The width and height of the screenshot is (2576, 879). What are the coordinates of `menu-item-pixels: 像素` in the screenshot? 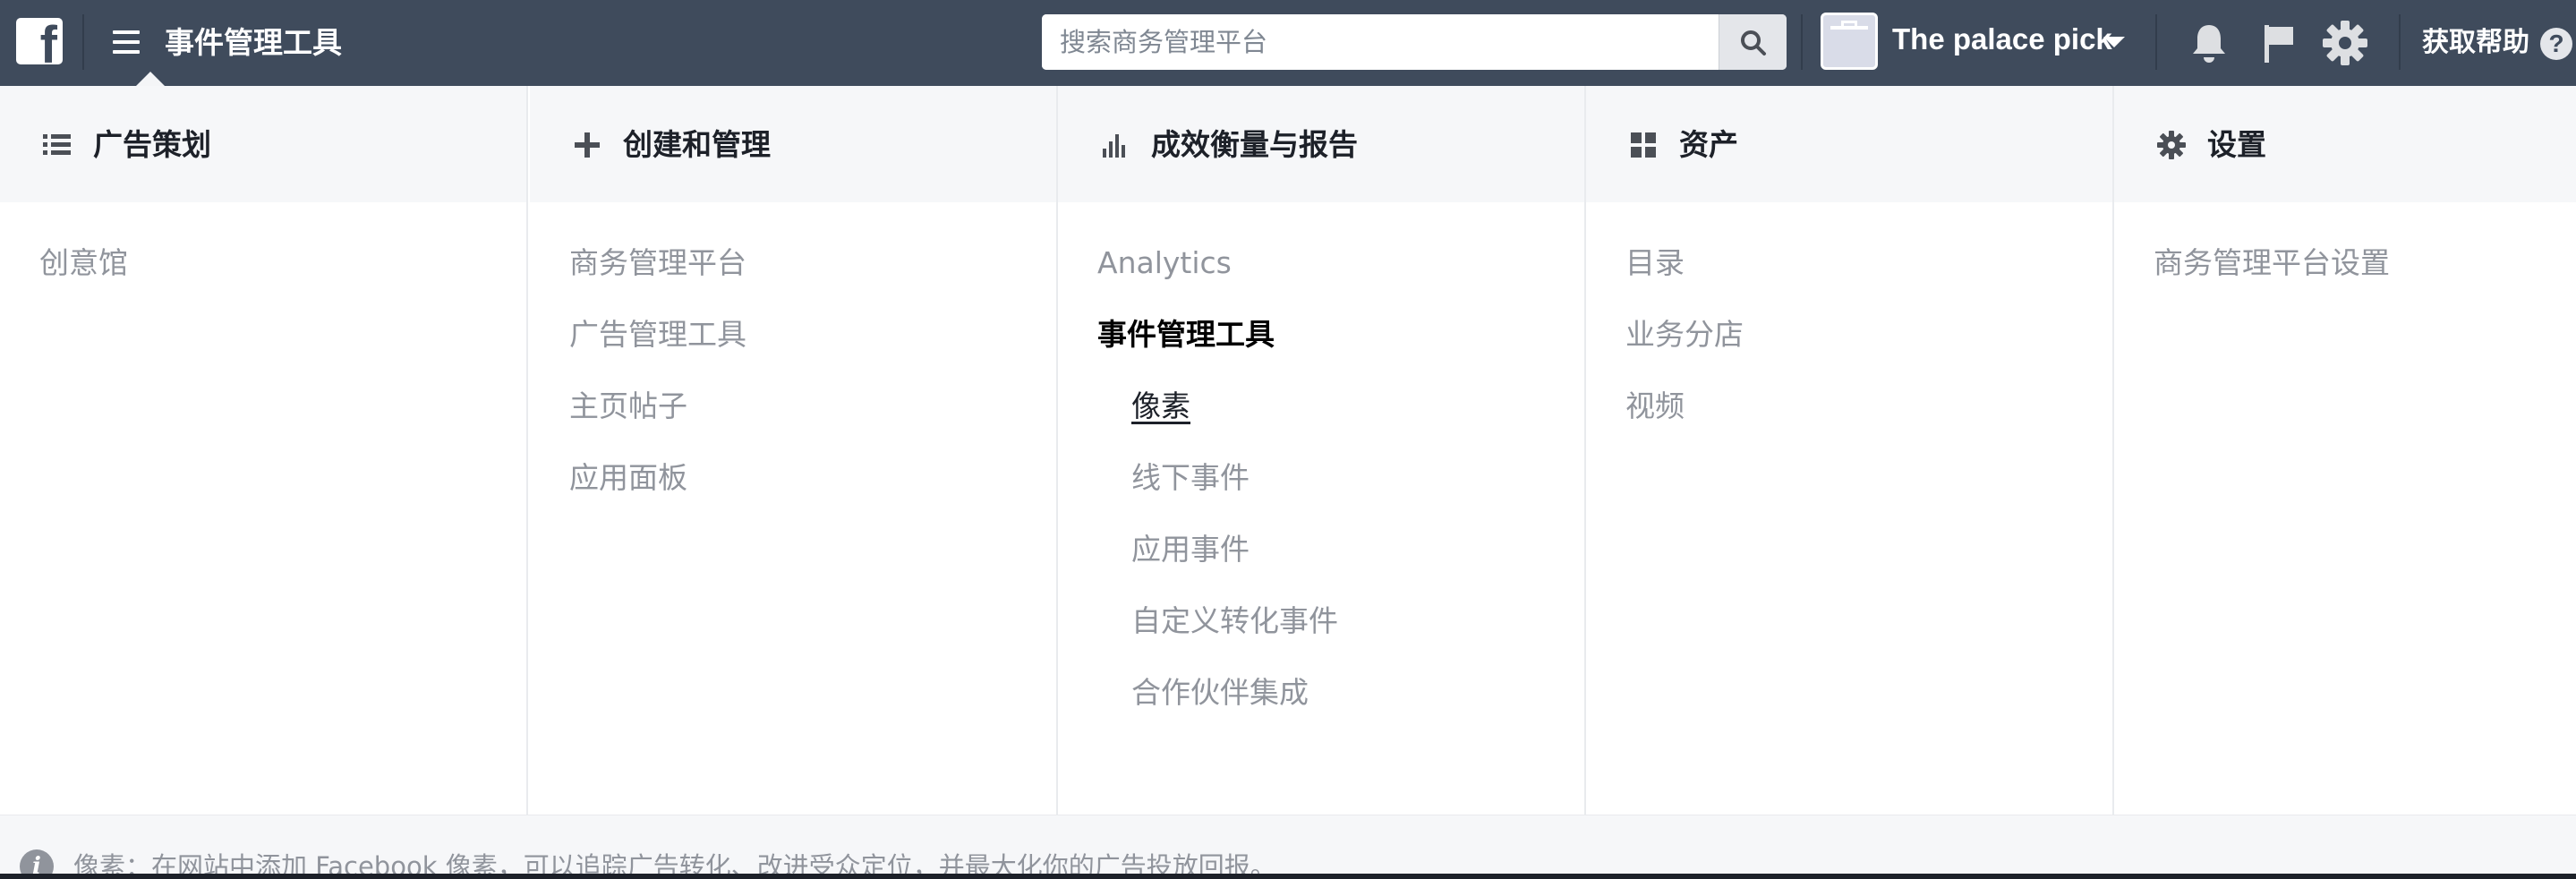 It's located at (1160, 406).